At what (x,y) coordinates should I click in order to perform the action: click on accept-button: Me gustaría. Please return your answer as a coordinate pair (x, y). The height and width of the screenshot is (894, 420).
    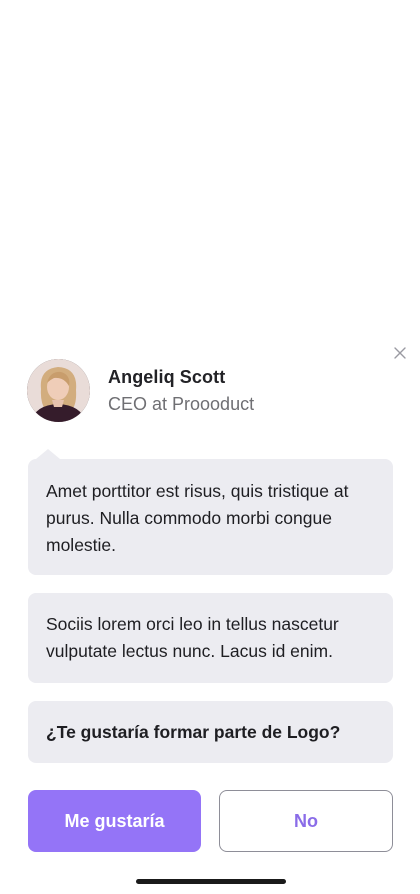
    Looking at the image, I should click on (114, 821).